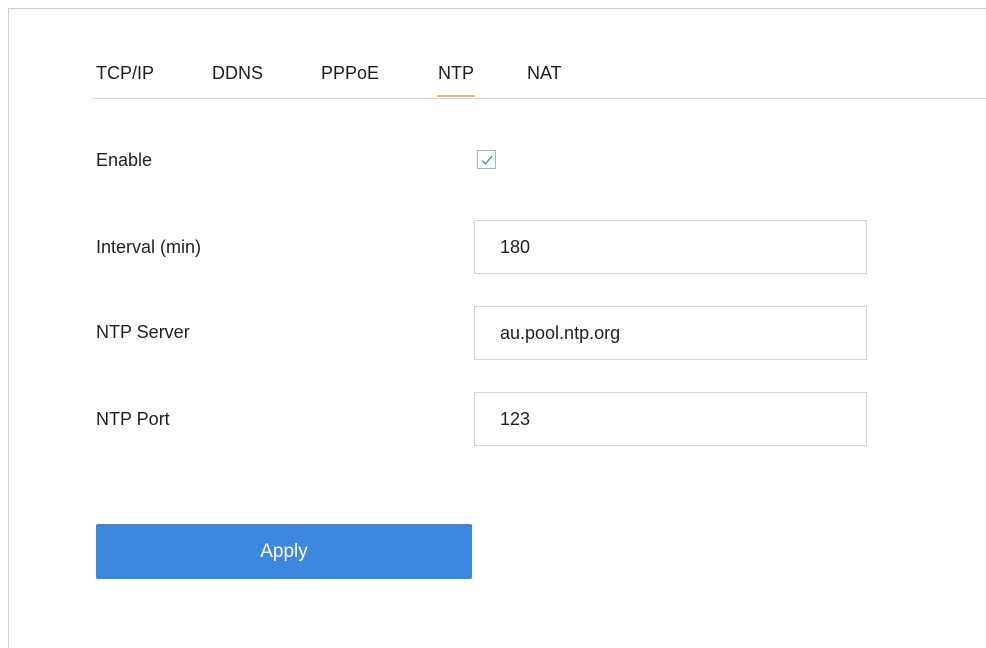  What do you see at coordinates (149, 247) in the screenshot?
I see `interval-label: Interval (min)` at bounding box center [149, 247].